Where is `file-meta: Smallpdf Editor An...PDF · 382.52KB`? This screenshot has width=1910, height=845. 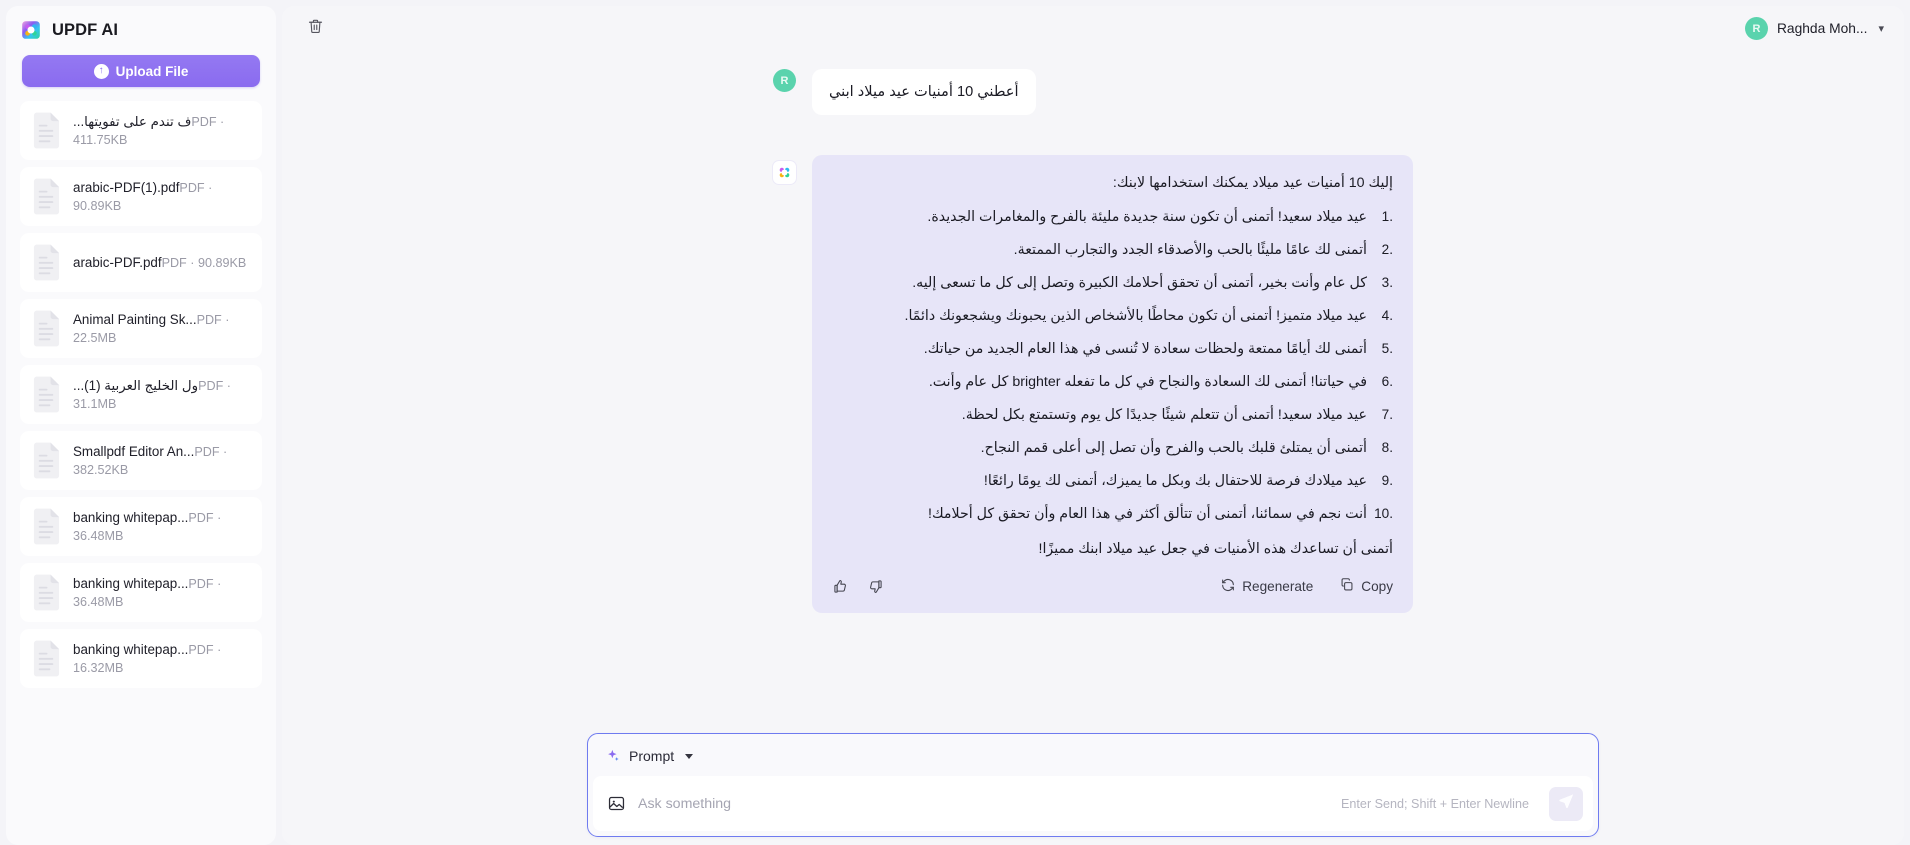 file-meta: Smallpdf Editor An...PDF · 382.52KB is located at coordinates (162, 461).